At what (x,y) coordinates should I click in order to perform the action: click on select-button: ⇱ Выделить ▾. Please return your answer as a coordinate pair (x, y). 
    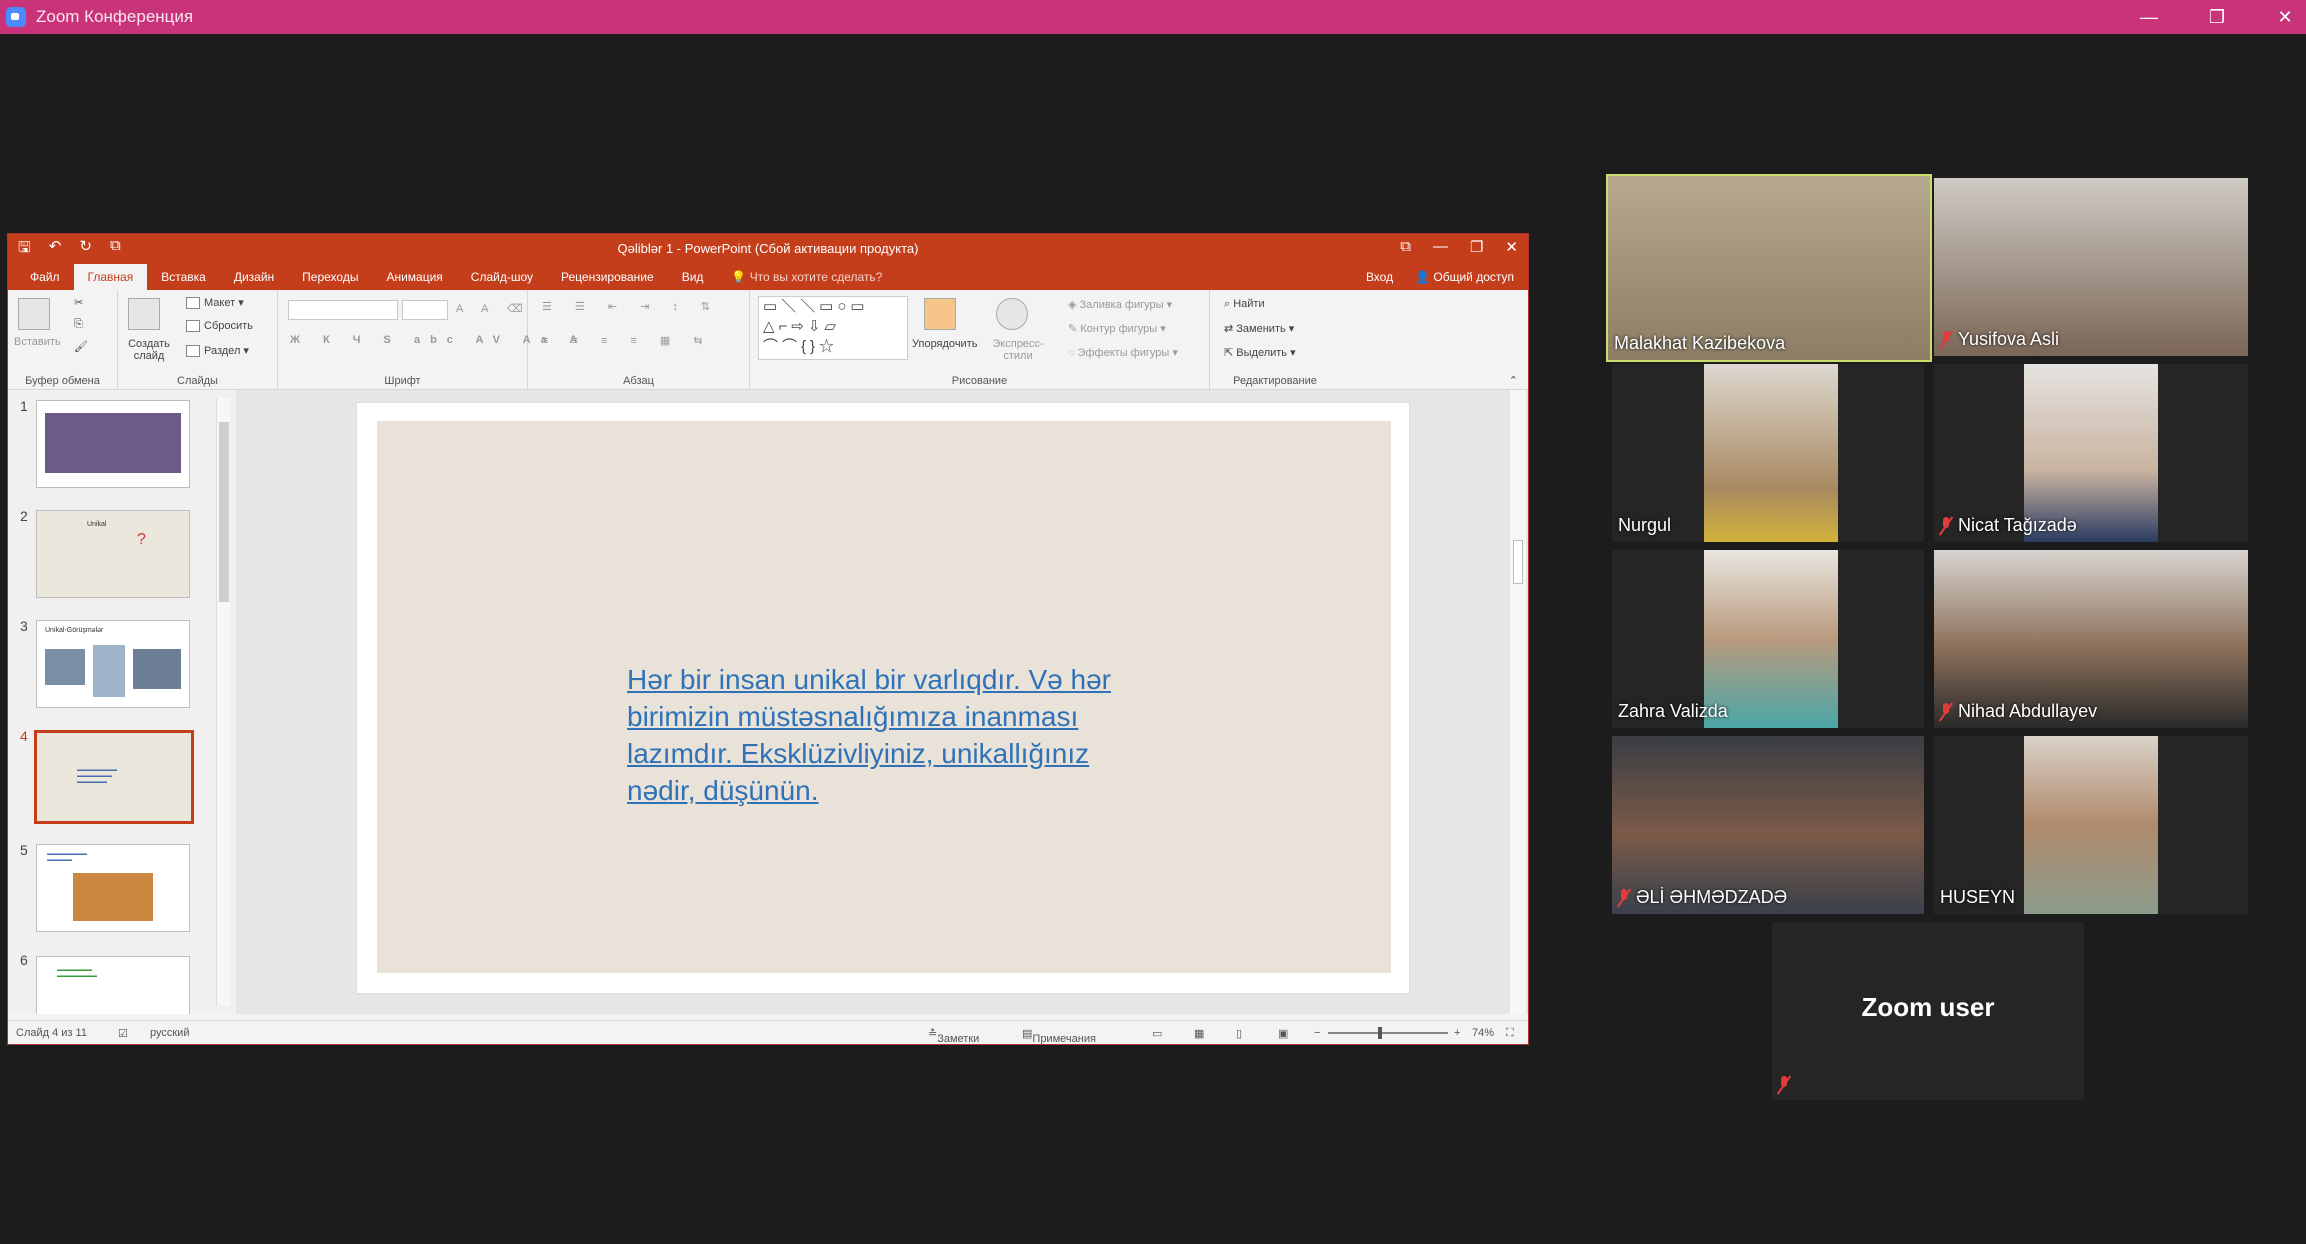
    Looking at the image, I should click on (1260, 352).